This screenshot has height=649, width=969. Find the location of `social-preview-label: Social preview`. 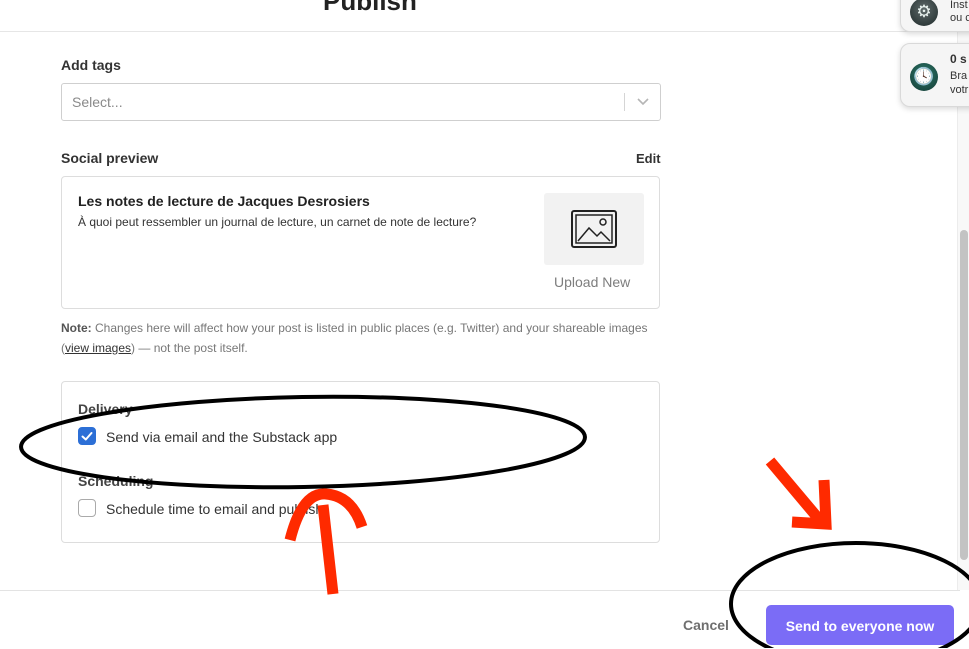

social-preview-label: Social preview is located at coordinates (110, 158).